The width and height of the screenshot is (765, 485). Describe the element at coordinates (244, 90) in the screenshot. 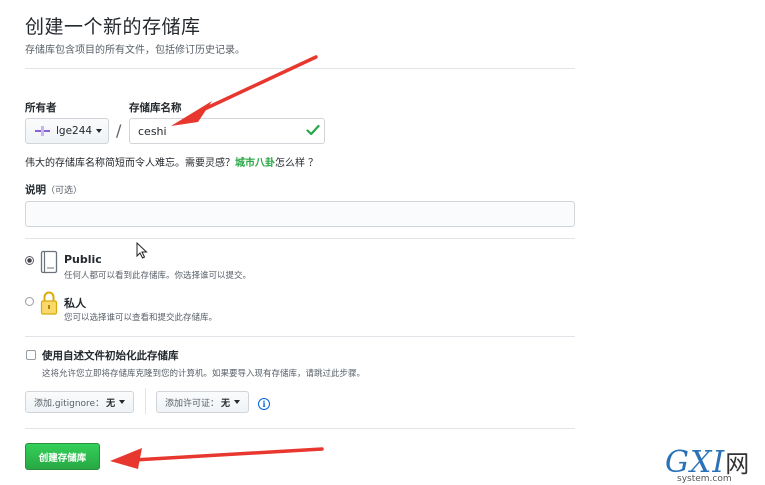

I see `arrow-to-name-input` at that location.